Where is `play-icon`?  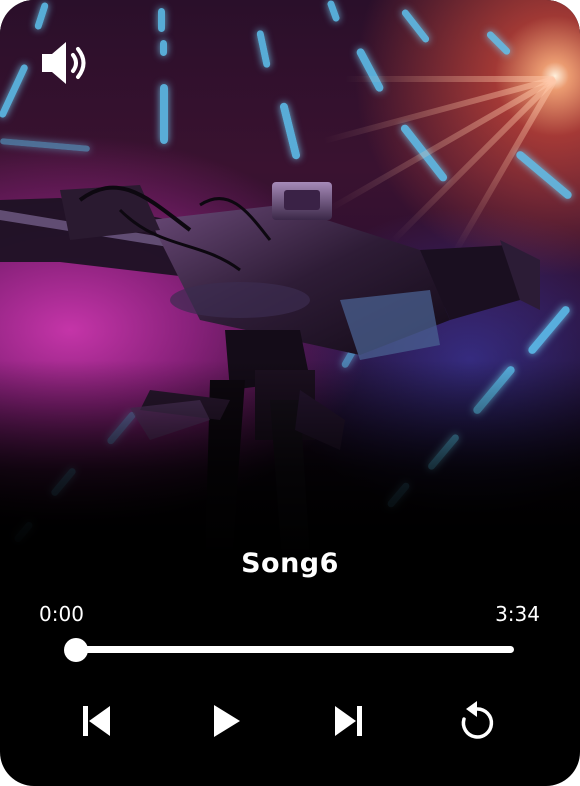
play-icon is located at coordinates (227, 721).